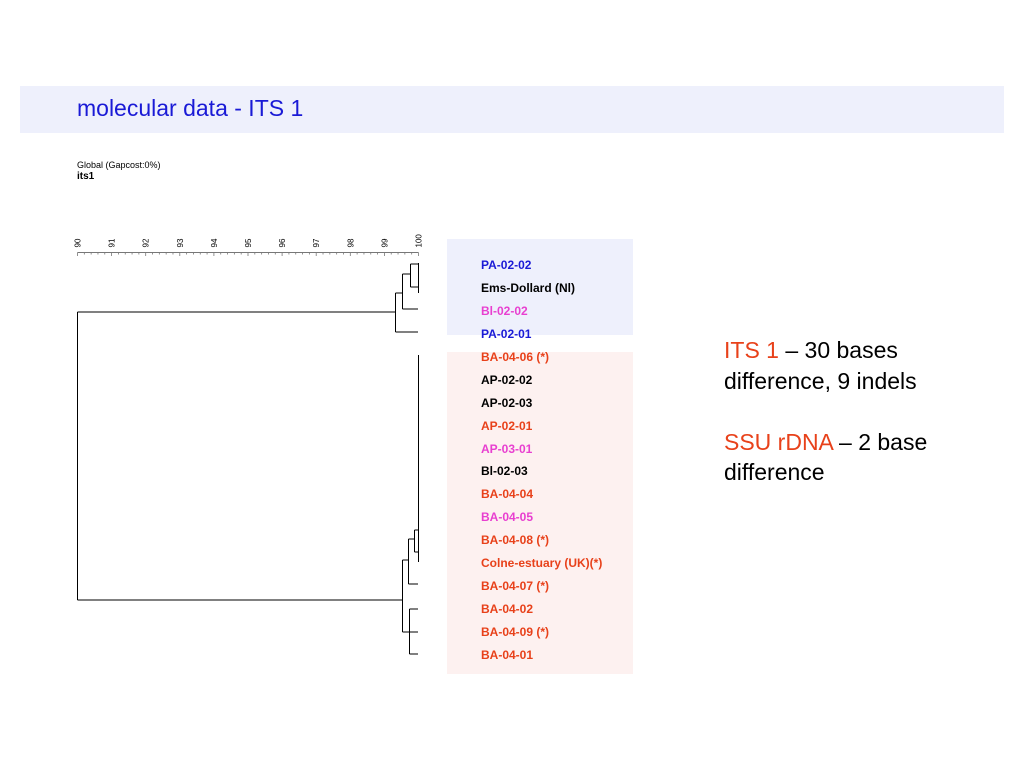 The height and width of the screenshot is (768, 1024). I want to click on ssu-label: SSU rDNA, so click(778, 442).